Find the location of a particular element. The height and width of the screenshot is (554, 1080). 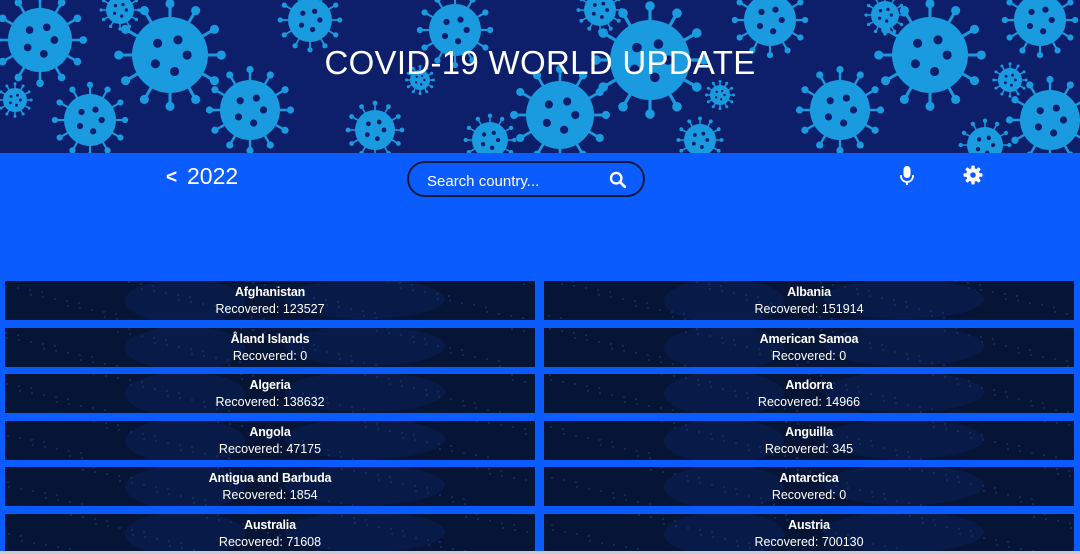

country-name: Antigua and Barbuda is located at coordinates (270, 478).